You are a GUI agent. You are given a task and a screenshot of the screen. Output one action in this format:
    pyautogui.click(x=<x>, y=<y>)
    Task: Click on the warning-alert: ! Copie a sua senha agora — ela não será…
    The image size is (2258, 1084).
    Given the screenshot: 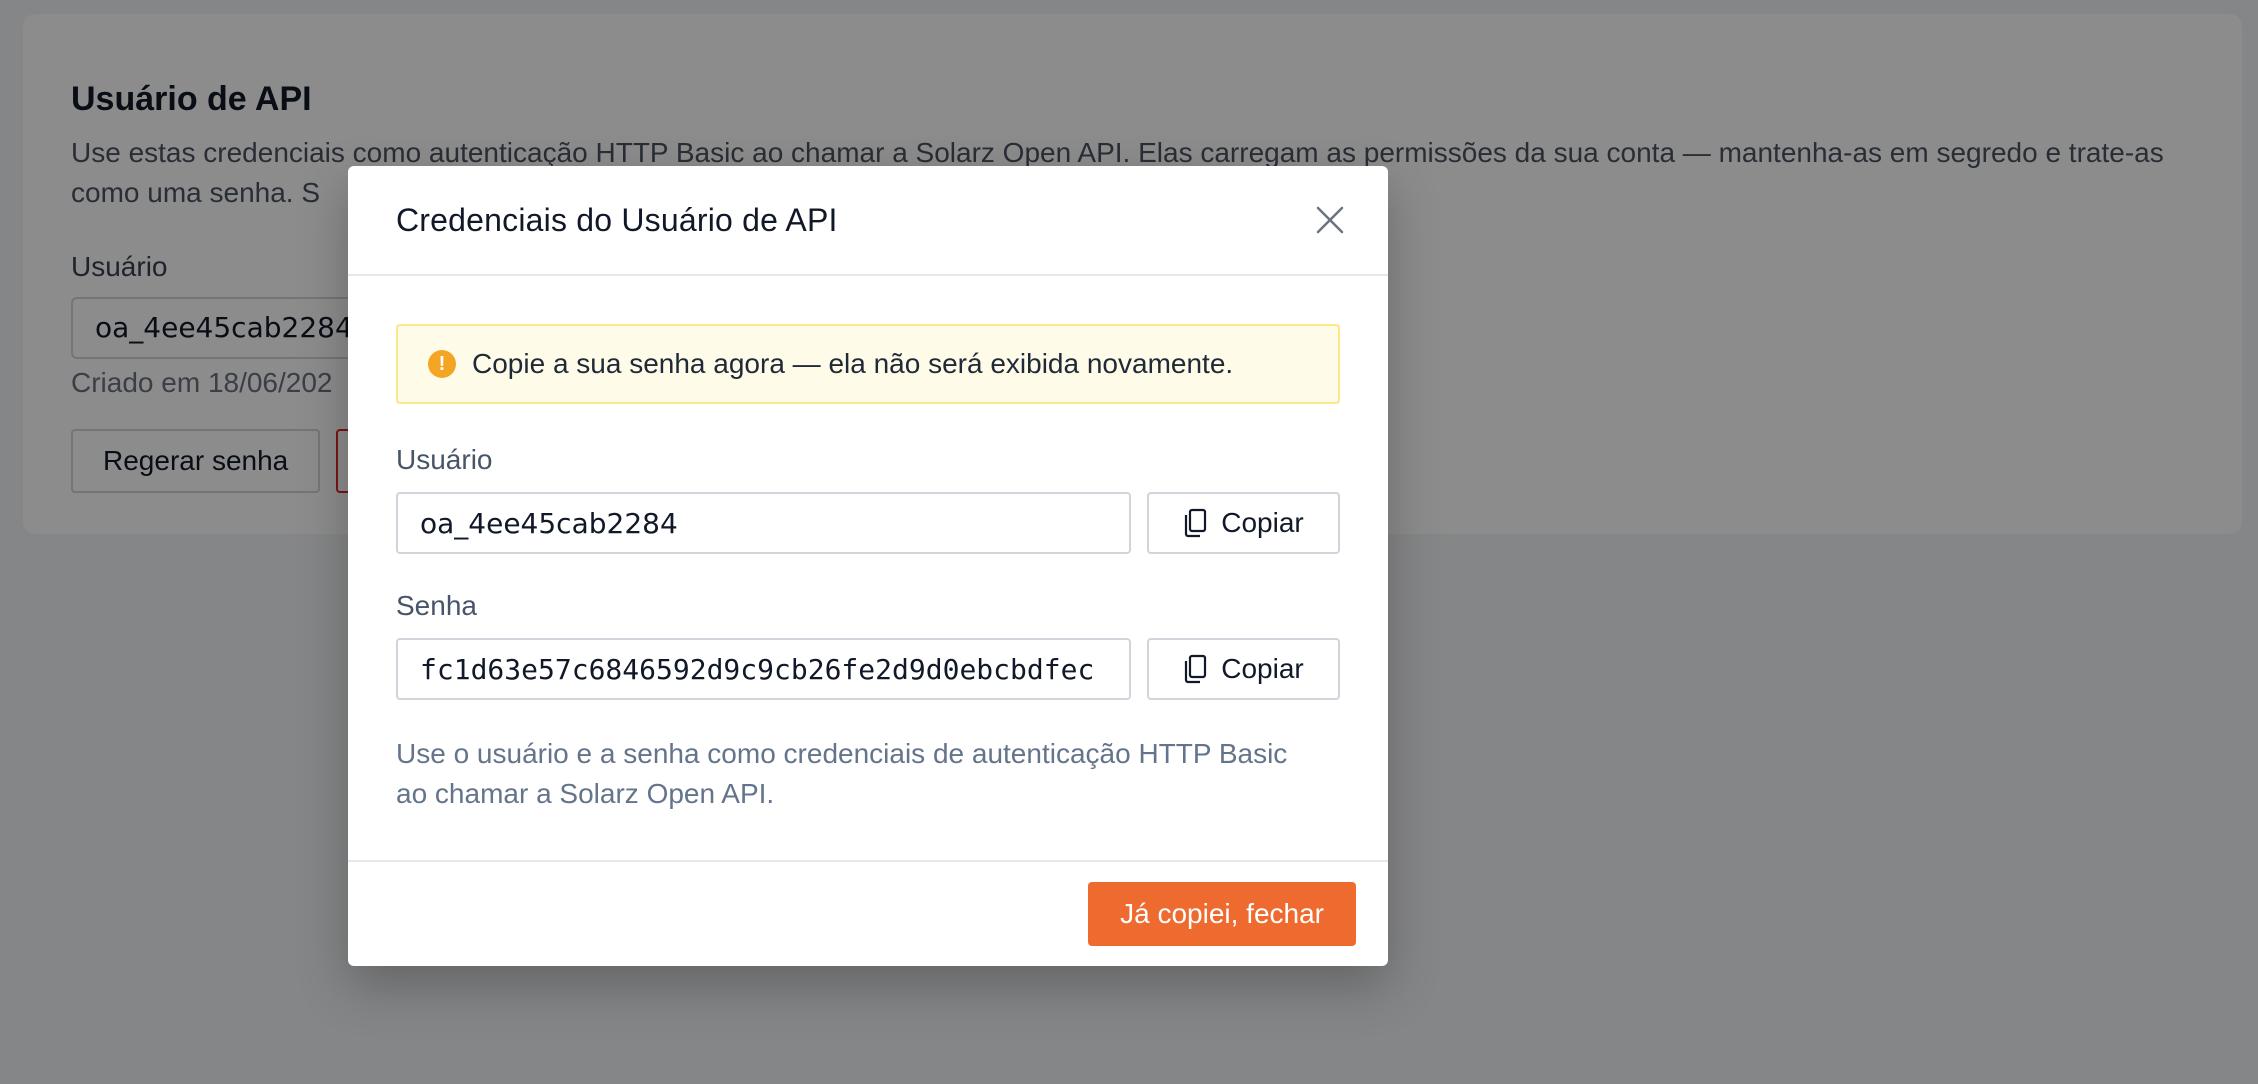 What is the action you would take?
    pyautogui.click(x=868, y=364)
    